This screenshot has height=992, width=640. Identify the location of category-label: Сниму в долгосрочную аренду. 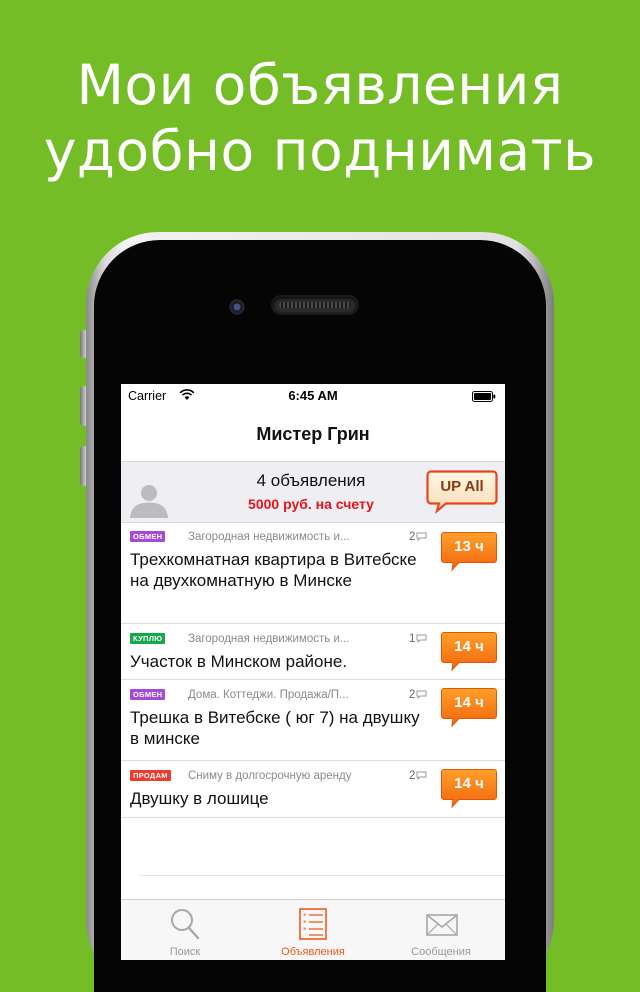
(270, 776).